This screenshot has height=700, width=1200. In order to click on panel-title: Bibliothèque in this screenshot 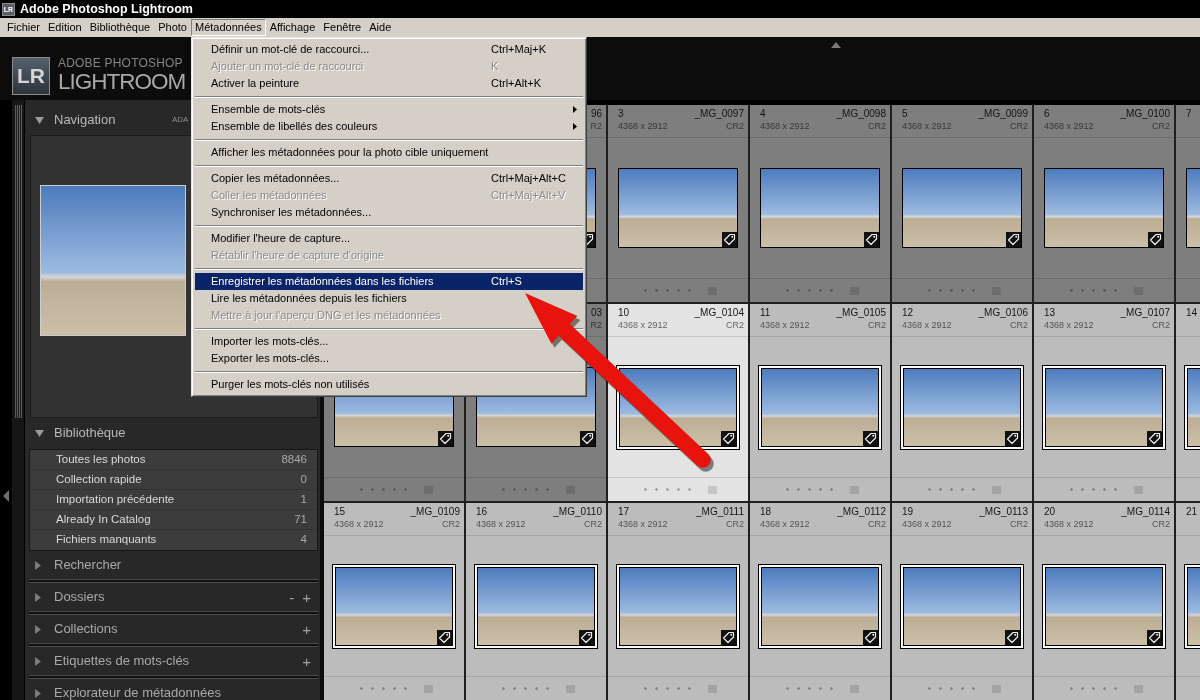, I will do `click(90, 433)`.